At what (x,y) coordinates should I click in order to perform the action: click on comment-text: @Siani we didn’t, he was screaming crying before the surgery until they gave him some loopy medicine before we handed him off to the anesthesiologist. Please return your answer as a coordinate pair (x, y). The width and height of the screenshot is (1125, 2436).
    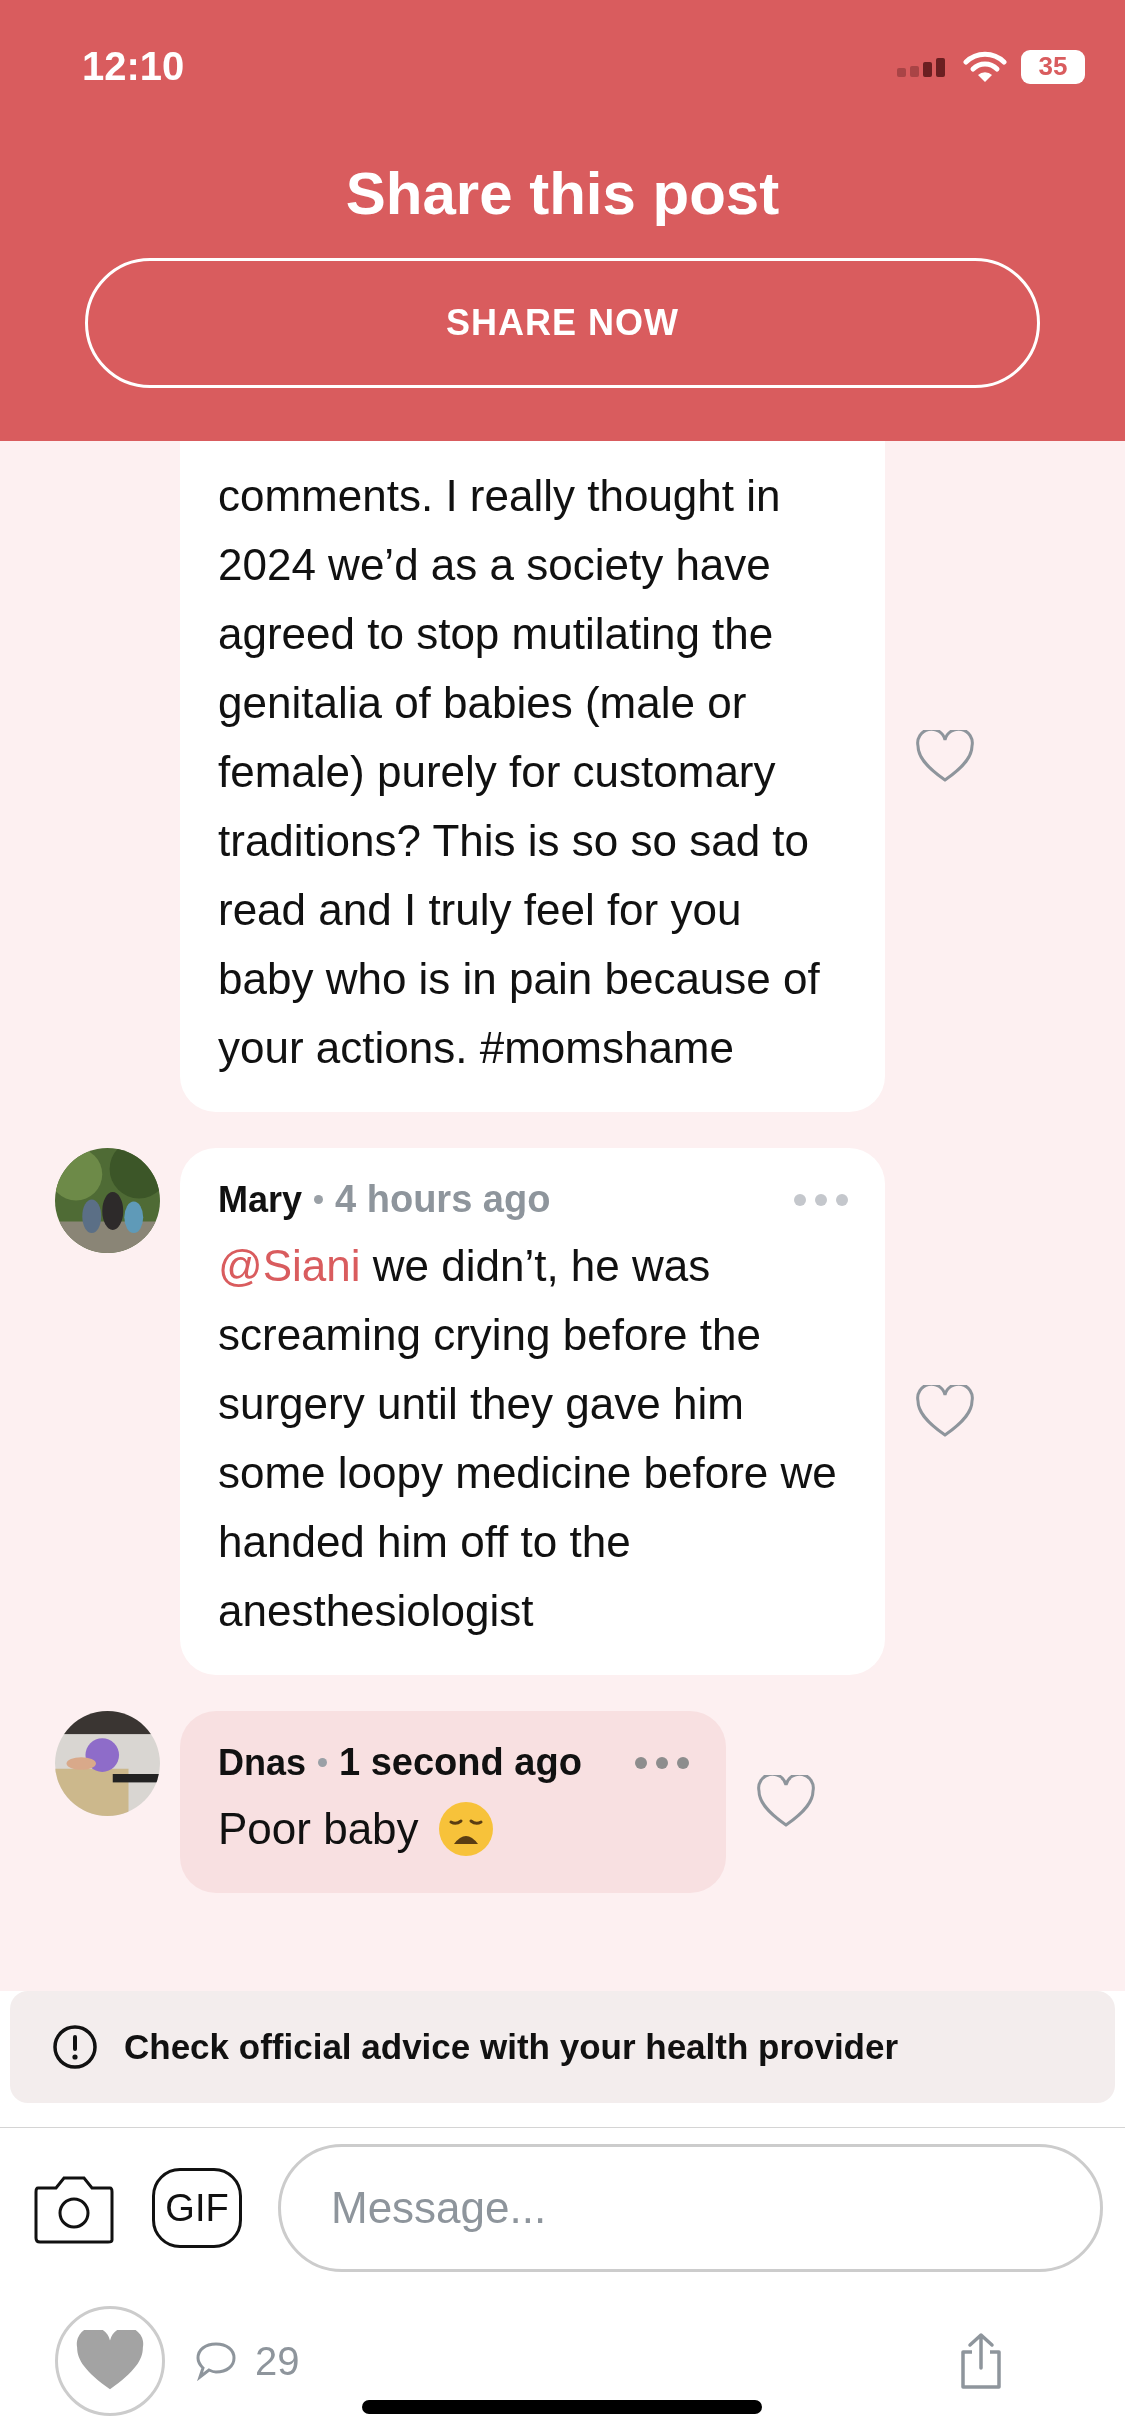
    Looking at the image, I should click on (528, 1438).